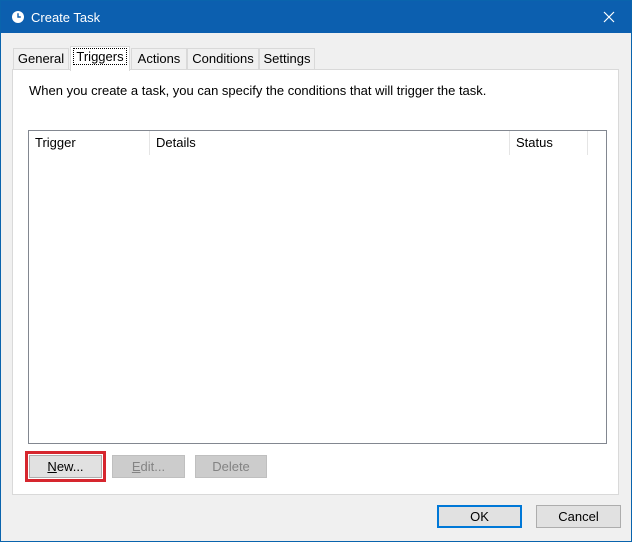 This screenshot has height=542, width=632. Describe the element at coordinates (89, 143) in the screenshot. I see `column-header-trigger: Trigger` at that location.